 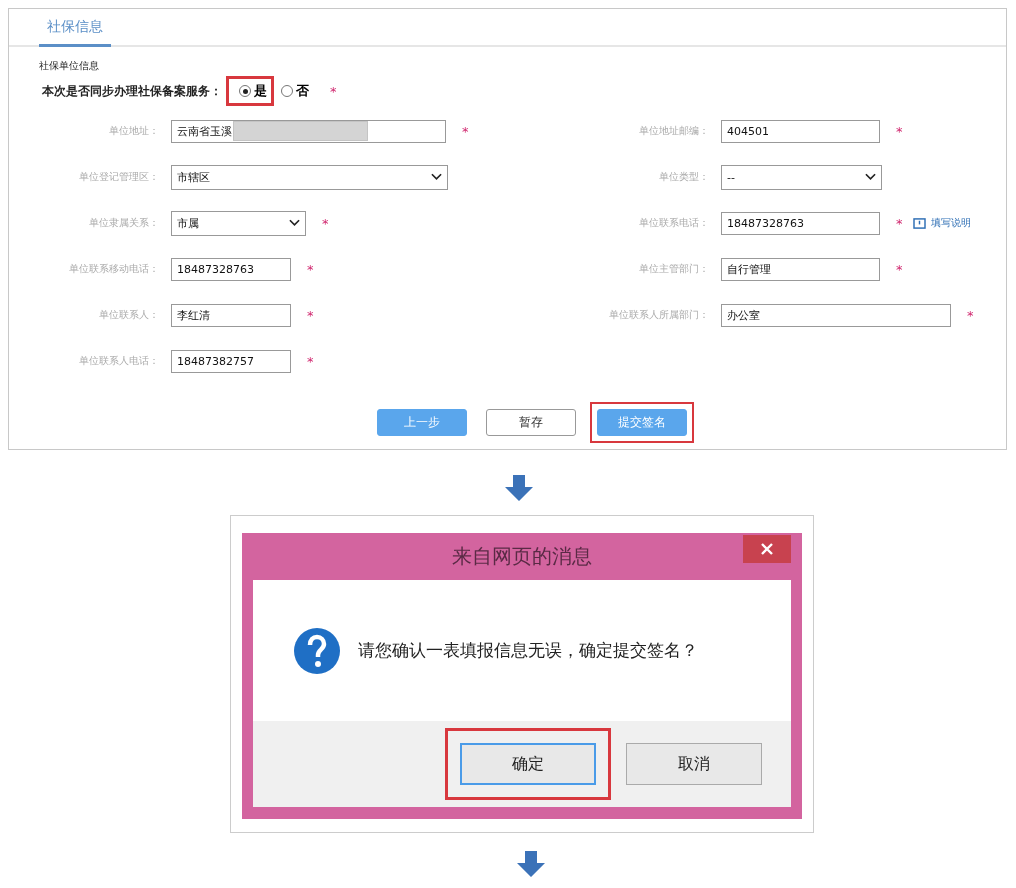 I want to click on field-label: 单位主管部门：, so click(x=674, y=269).